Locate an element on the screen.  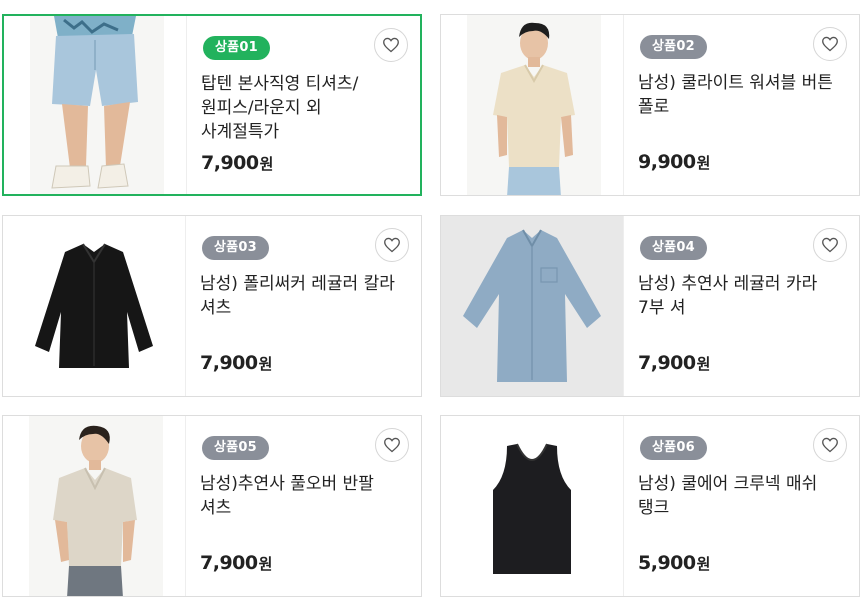
product-title: 탑텐 본사직영 티셔츠/원피스/라운지 외 사계절특가 is located at coordinates (300, 108).